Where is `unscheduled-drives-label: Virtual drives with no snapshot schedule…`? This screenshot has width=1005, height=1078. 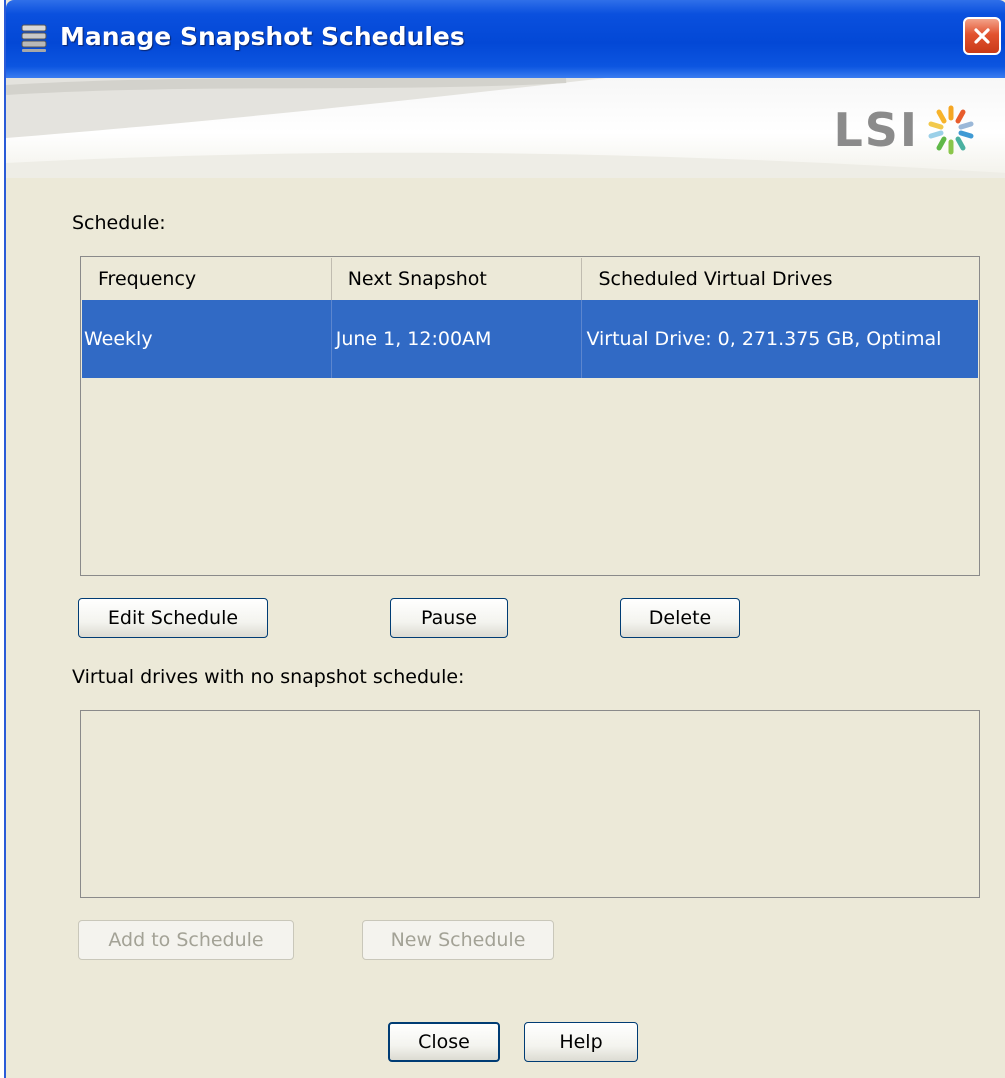
unscheduled-drives-label: Virtual drives with no snapshot schedule… is located at coordinates (268, 677).